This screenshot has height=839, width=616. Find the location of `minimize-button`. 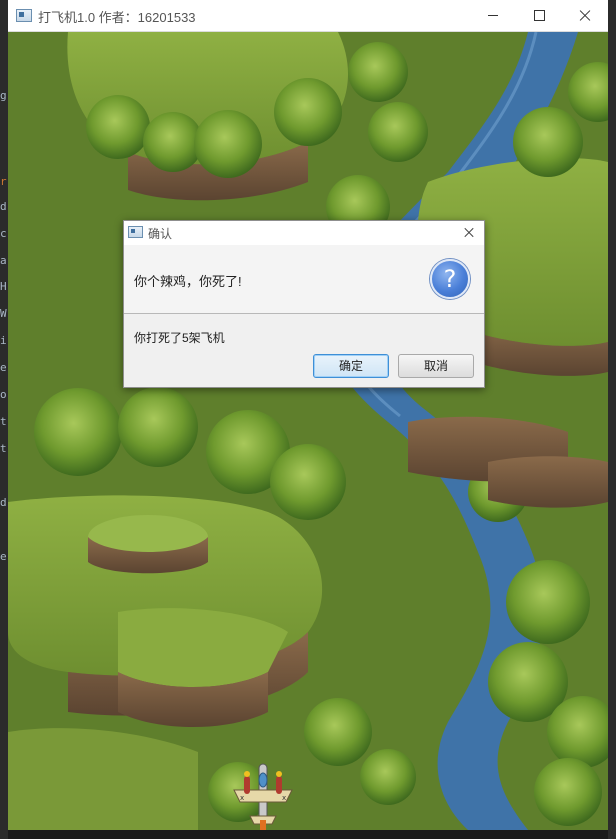

minimize-button is located at coordinates (493, 15).